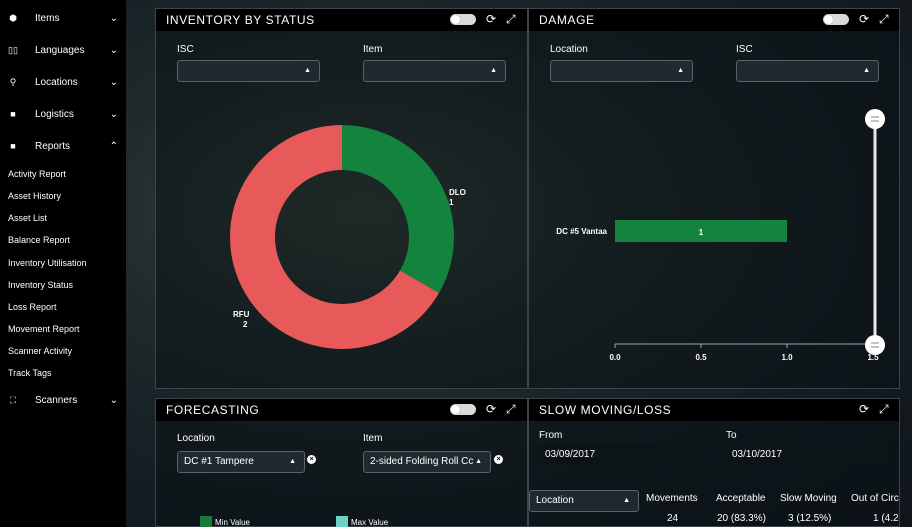 This screenshot has height=527, width=912. Describe the element at coordinates (714, 410) in the screenshot. I see `panel-header: SLOW MOVING/LOSS ⟳ ⤢` at that location.